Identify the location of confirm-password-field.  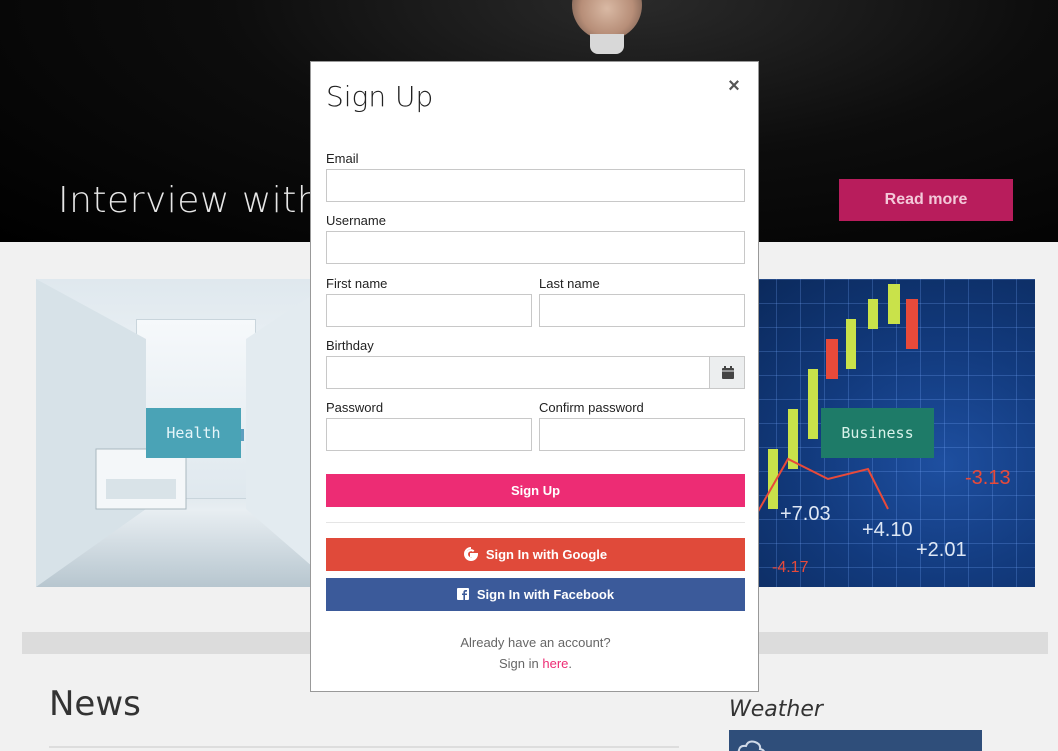
(642, 434).